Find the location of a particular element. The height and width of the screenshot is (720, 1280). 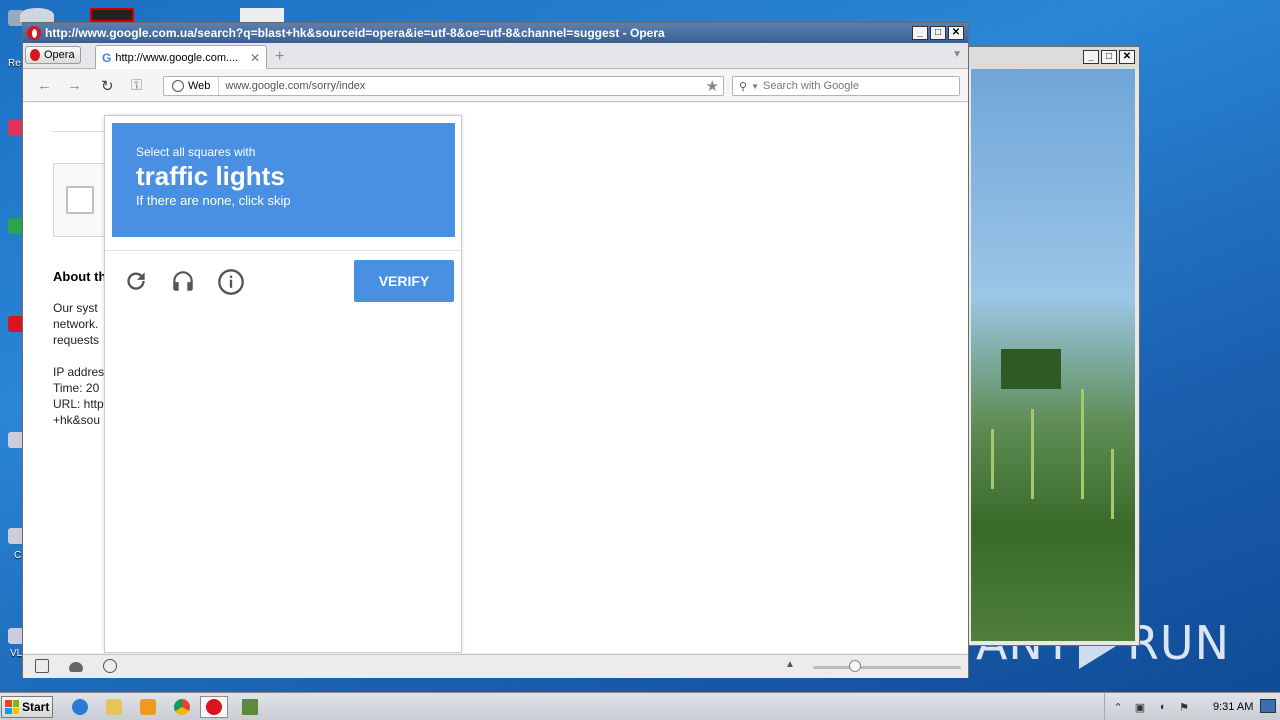

recycle-bin-icon is located at coordinates (37, 15).